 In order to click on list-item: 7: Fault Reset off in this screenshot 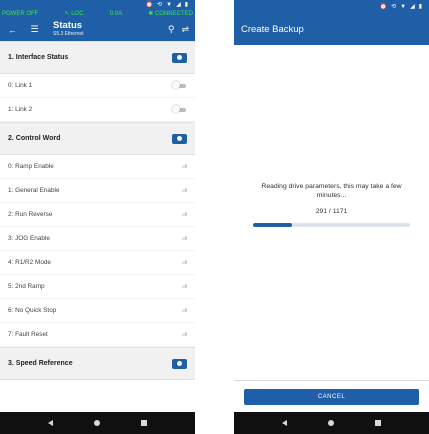, I will do `click(97, 335)`.